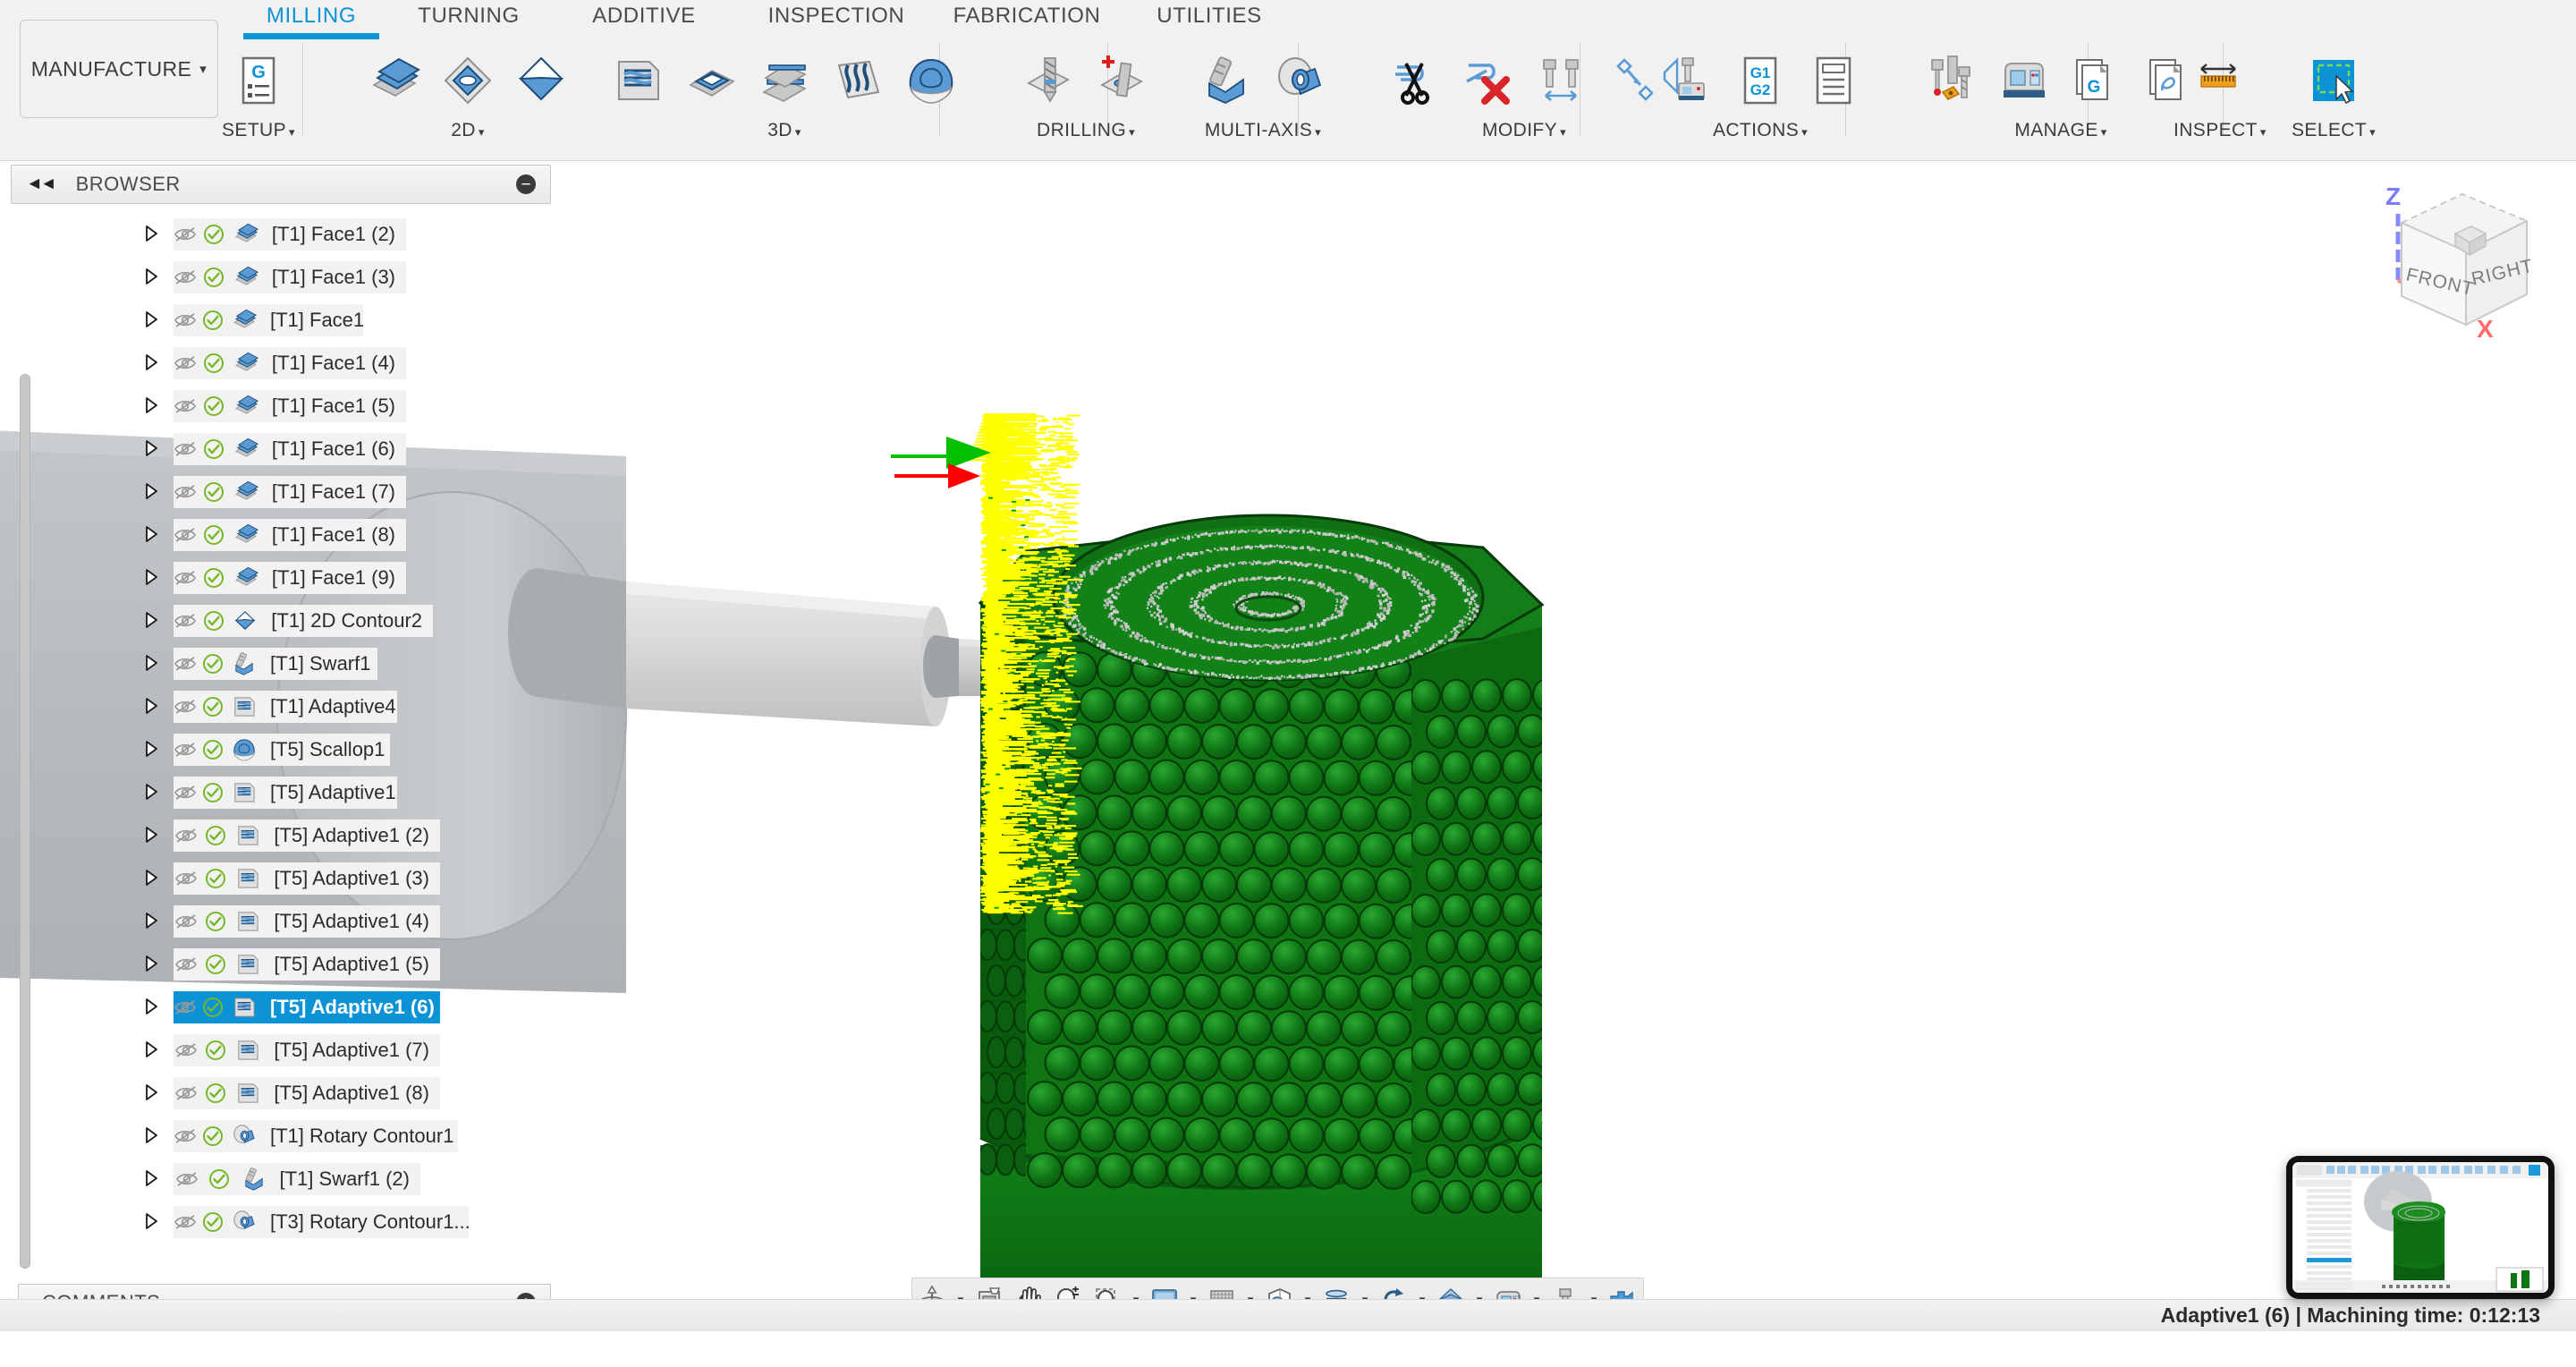 The width and height of the screenshot is (2576, 1367). Describe the element at coordinates (1226, 80) in the screenshot. I see `swarf-icon` at that location.